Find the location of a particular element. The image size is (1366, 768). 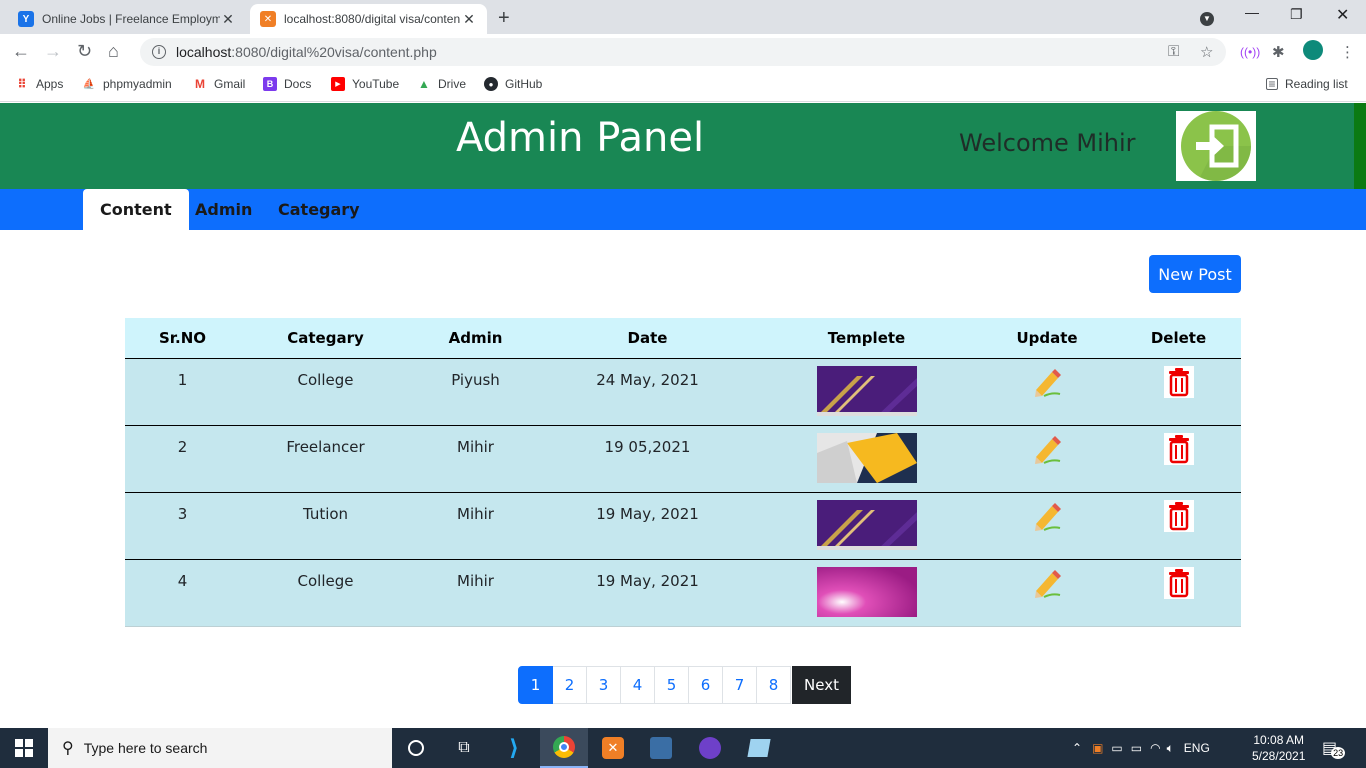

tab-content: Content is located at coordinates (136, 209).